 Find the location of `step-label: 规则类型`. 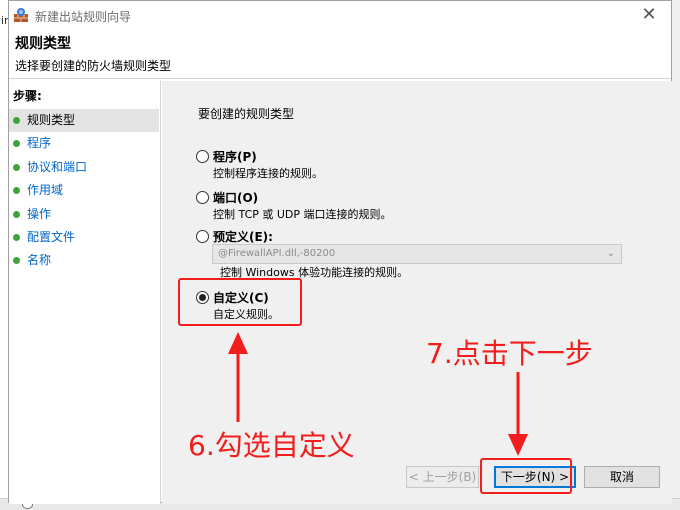

step-label: 规则类型 is located at coordinates (51, 120).